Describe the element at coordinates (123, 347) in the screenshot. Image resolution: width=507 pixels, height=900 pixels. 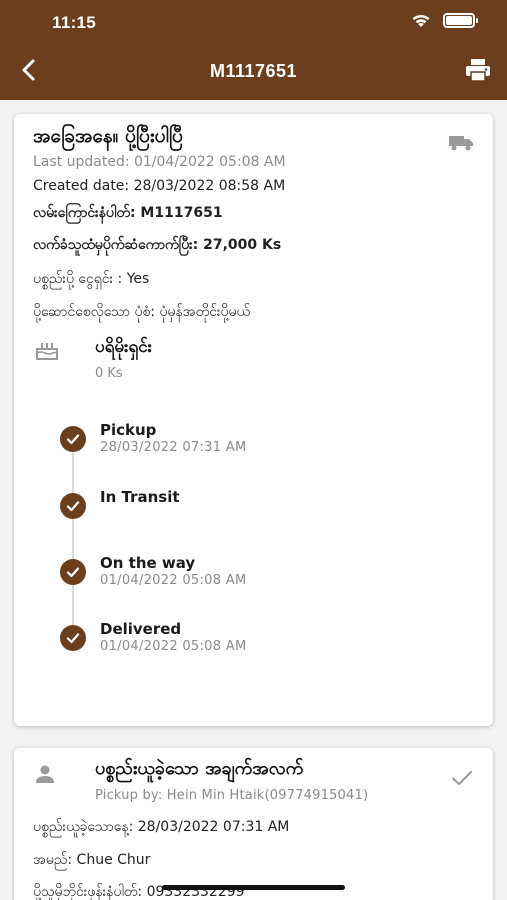
I see `extra-charge-title: ပရိမိုးရှင်း` at that location.